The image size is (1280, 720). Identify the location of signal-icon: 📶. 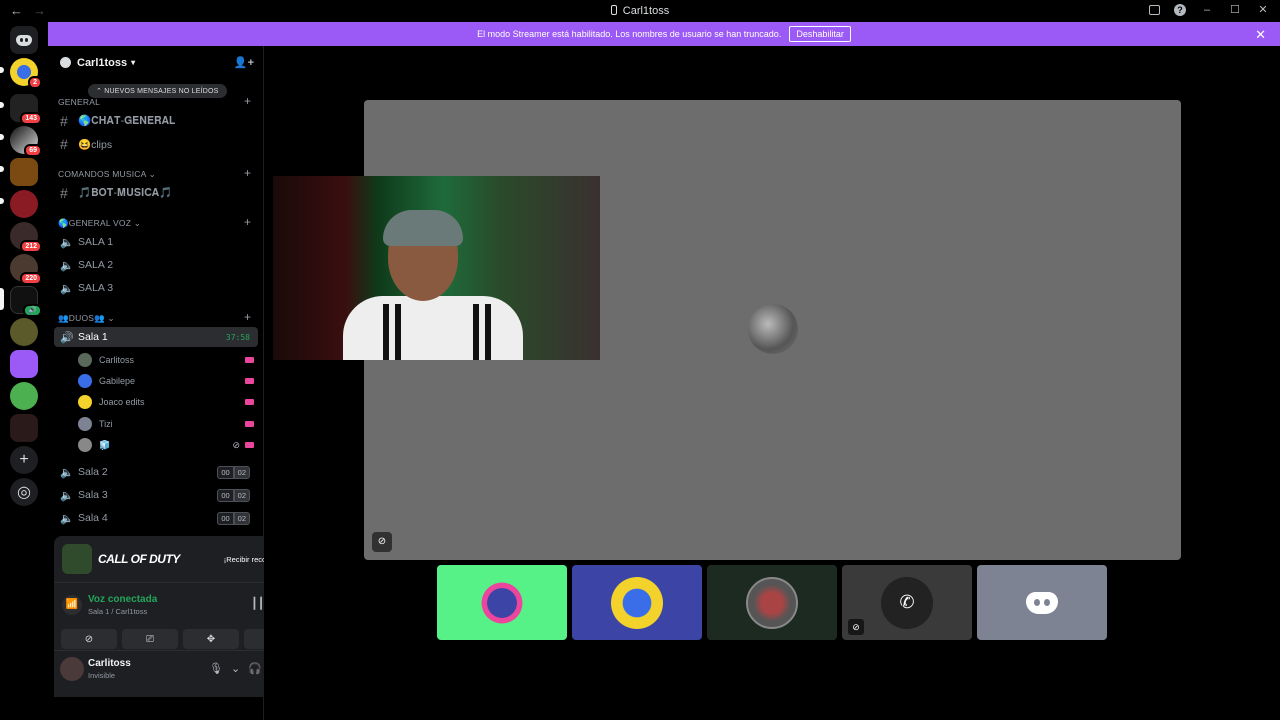
(72, 605).